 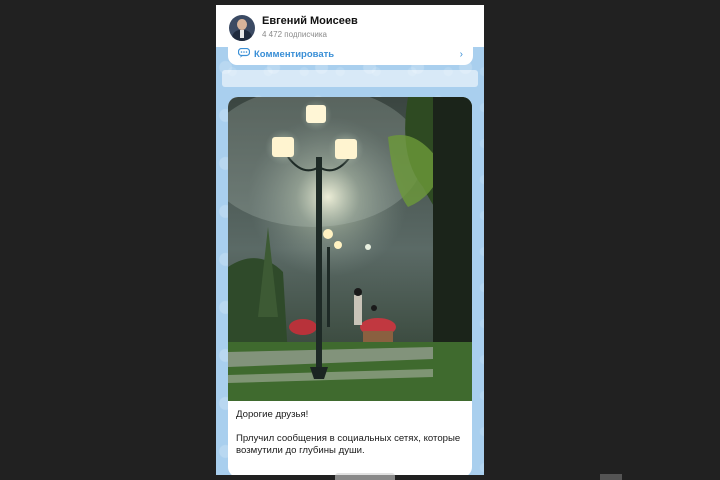 What do you see at coordinates (611, 477) in the screenshot?
I see `taskbar-peek-right` at bounding box center [611, 477].